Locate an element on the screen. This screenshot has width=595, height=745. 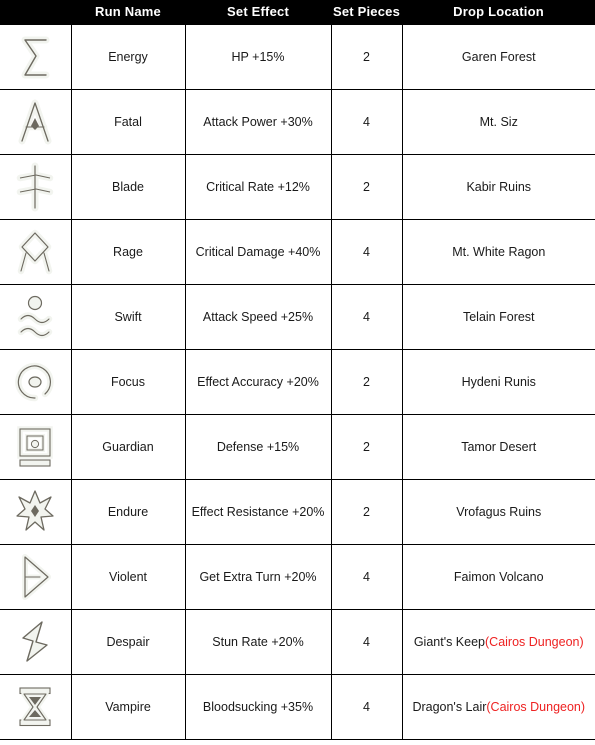
drop-location-text: Hydeni Runis is located at coordinates (498, 382).